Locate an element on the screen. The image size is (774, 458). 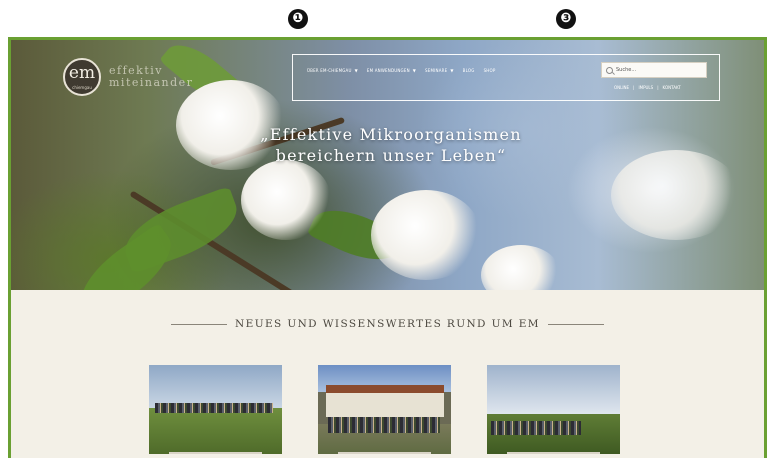
menu-item-seminare: SEMINARE ▼ is located at coordinates (439, 70).